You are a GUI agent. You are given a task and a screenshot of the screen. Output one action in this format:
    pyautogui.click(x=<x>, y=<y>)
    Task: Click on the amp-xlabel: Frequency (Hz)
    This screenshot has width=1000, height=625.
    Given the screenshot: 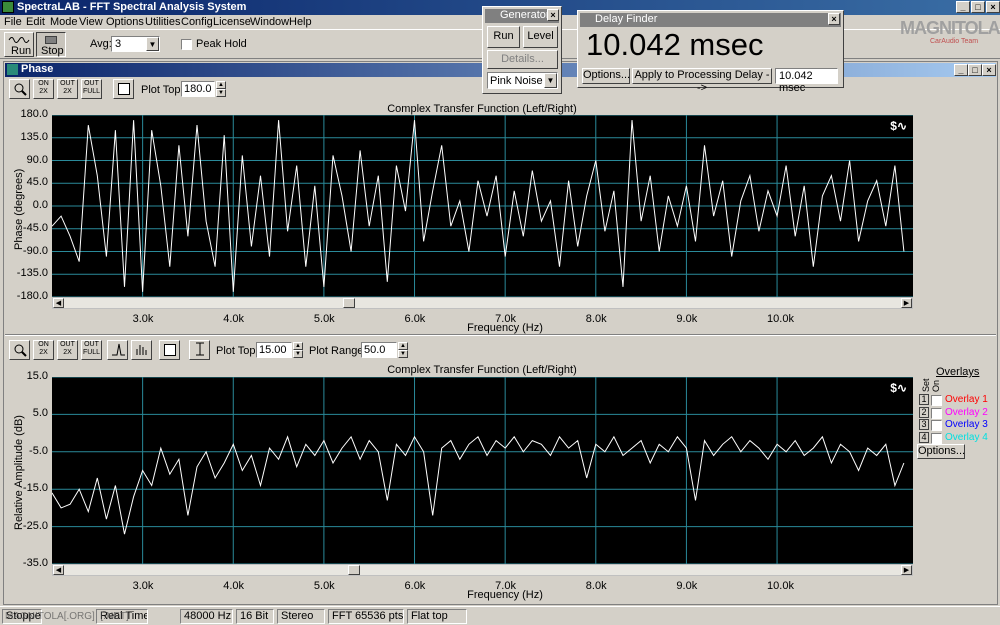 What is the action you would take?
    pyautogui.click(x=505, y=595)
    